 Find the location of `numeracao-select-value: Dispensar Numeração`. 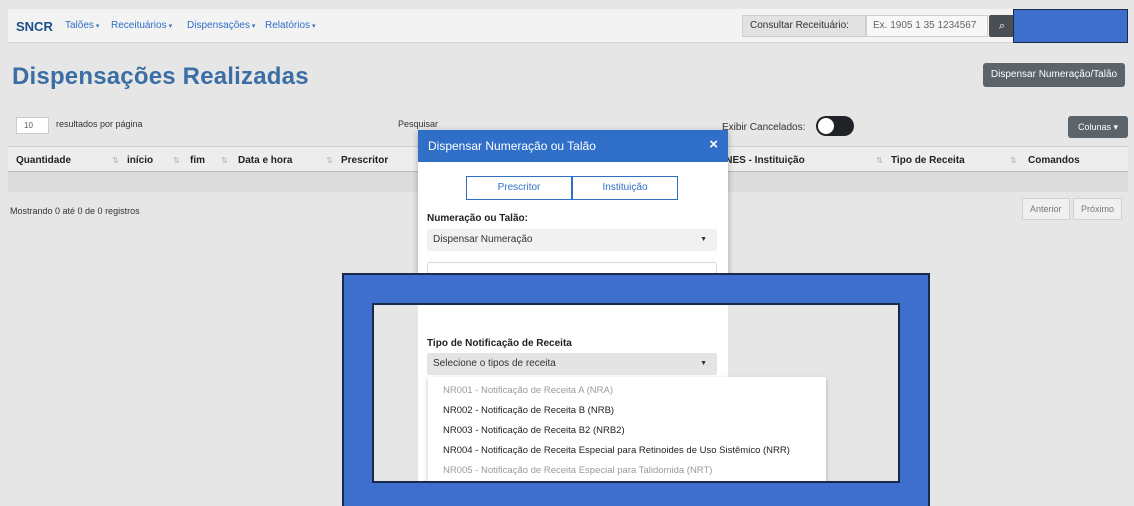

numeracao-select-value: Dispensar Numeração is located at coordinates (483, 239).